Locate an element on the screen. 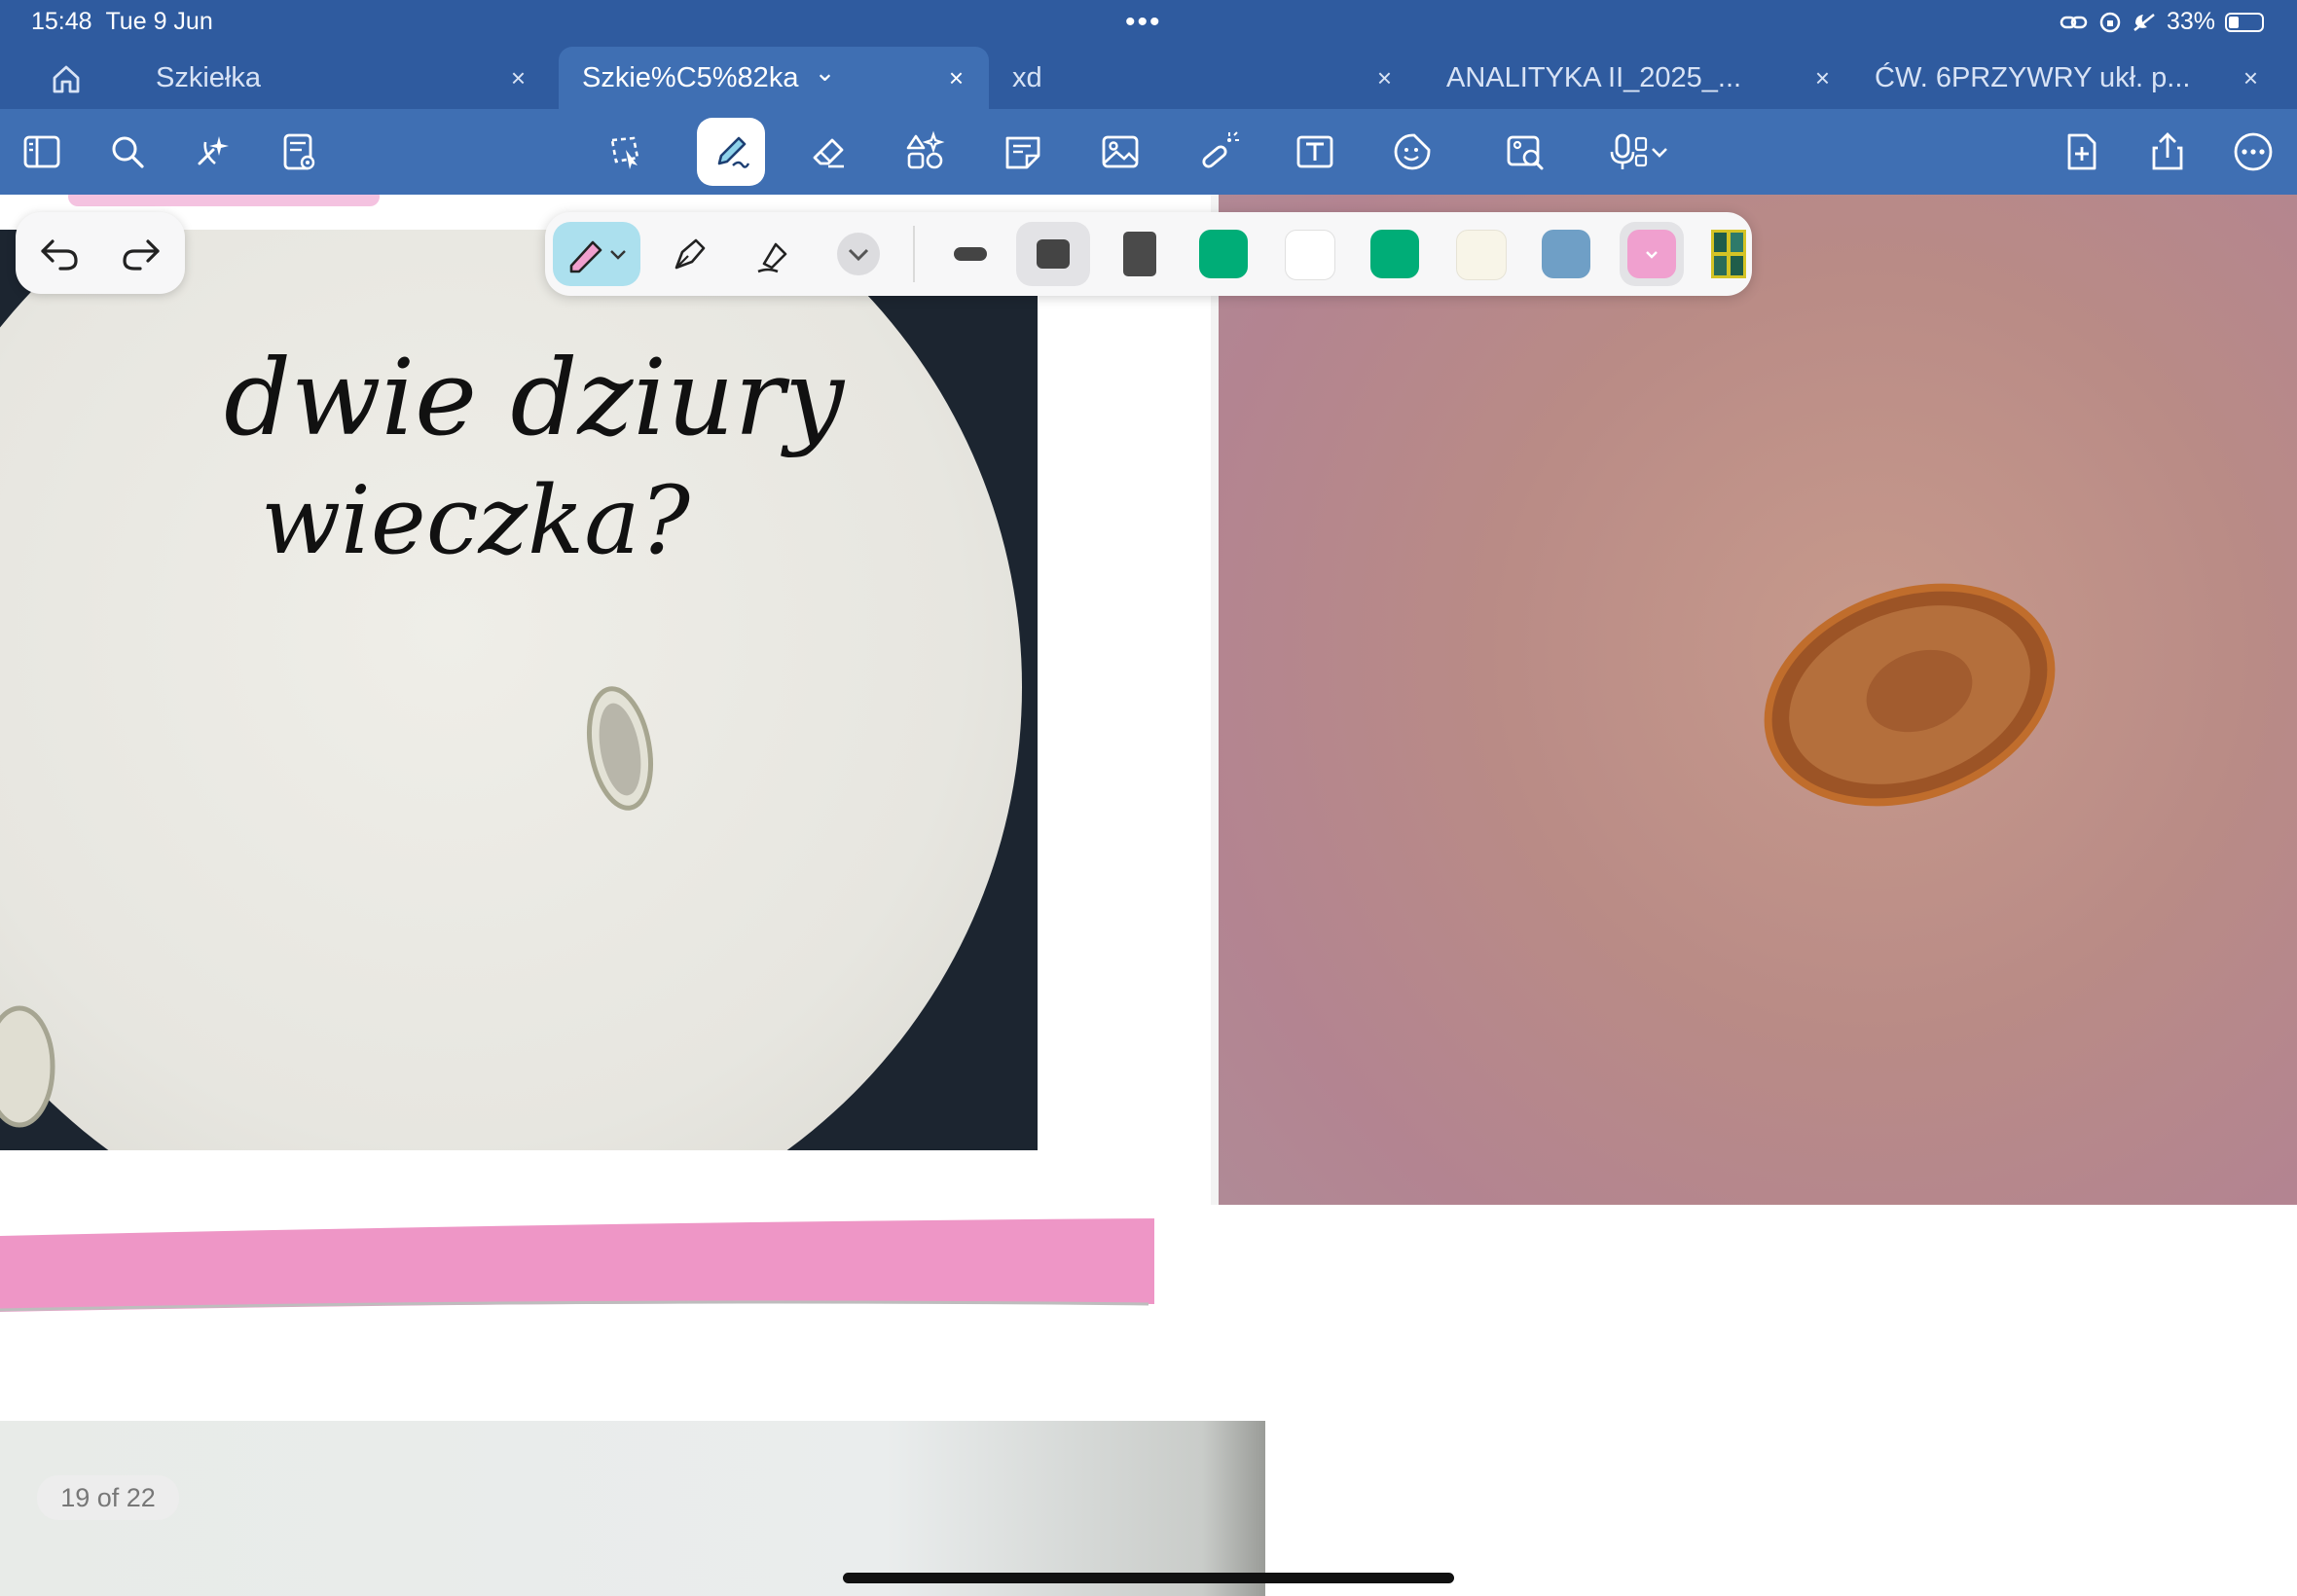 Image resolution: width=2297 pixels, height=1596 pixels. image-icon is located at coordinates (1120, 151).